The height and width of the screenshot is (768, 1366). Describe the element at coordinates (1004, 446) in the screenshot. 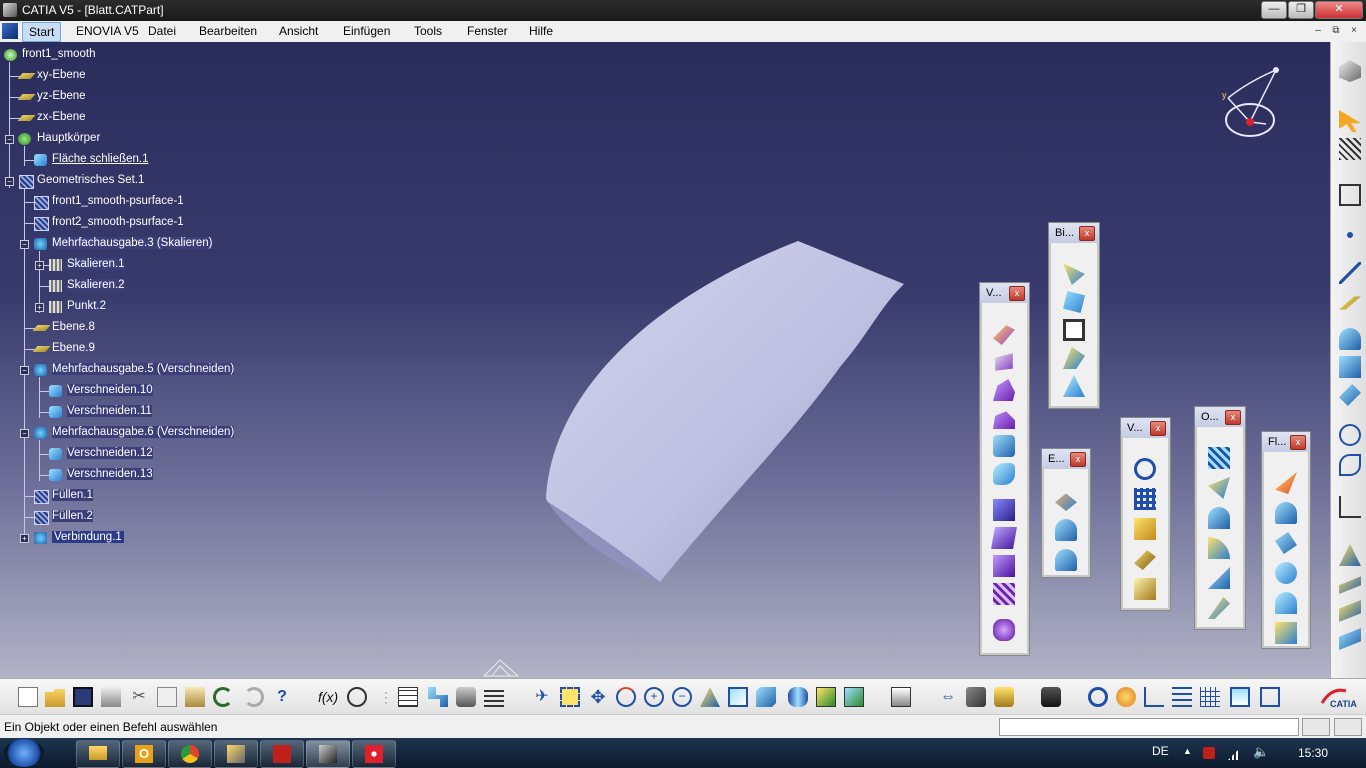

I see `thick-surface-icon` at that location.